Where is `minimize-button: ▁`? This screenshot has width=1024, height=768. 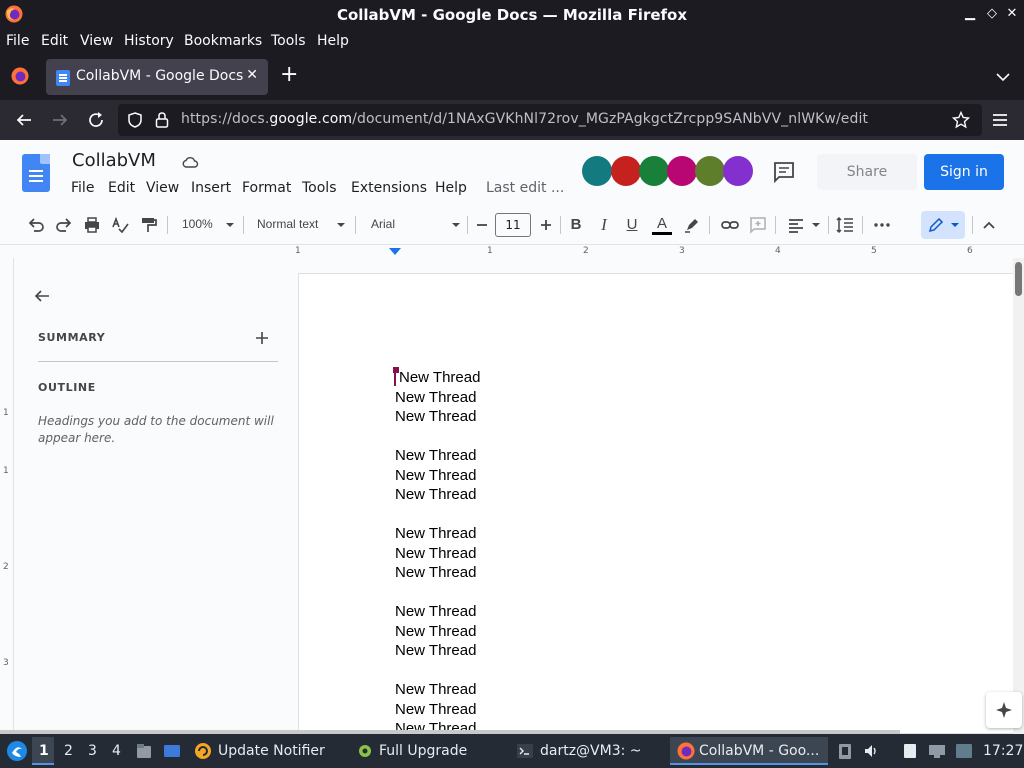 minimize-button: ▁ is located at coordinates (970, 14).